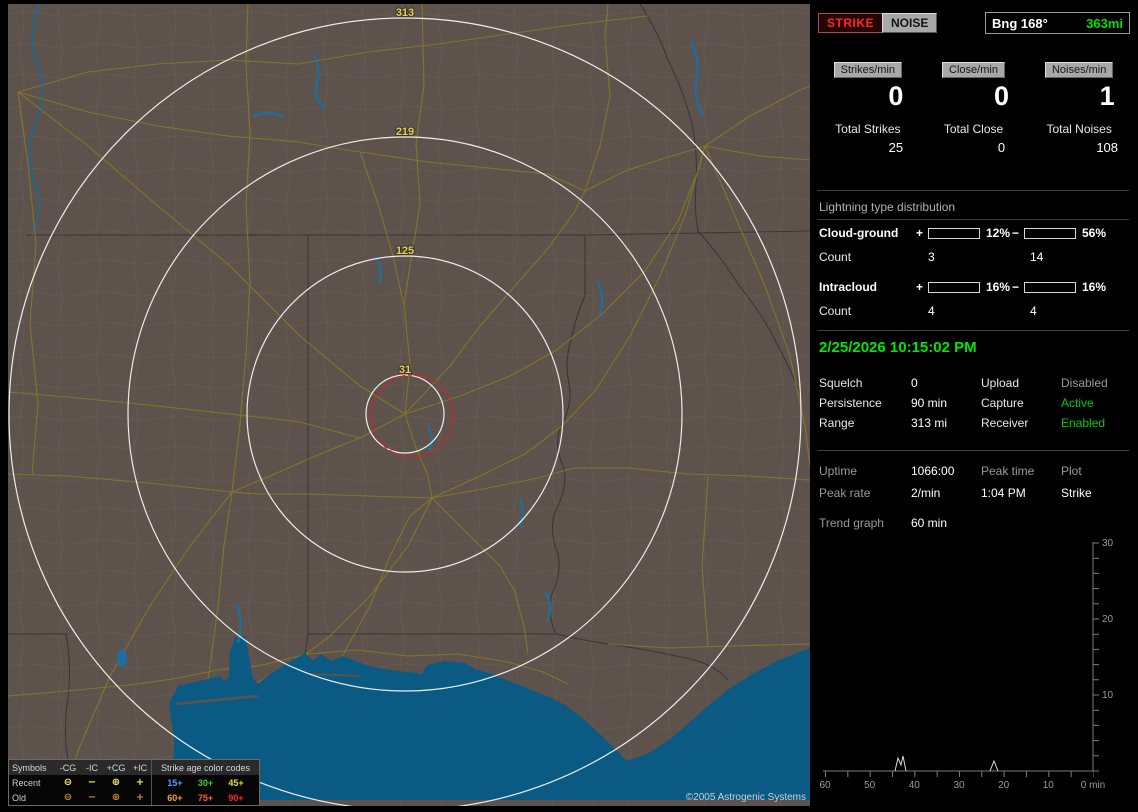 This screenshot has width=1138, height=812. Describe the element at coordinates (1005, 423) in the screenshot. I see `receiver-label: Receiver` at that location.